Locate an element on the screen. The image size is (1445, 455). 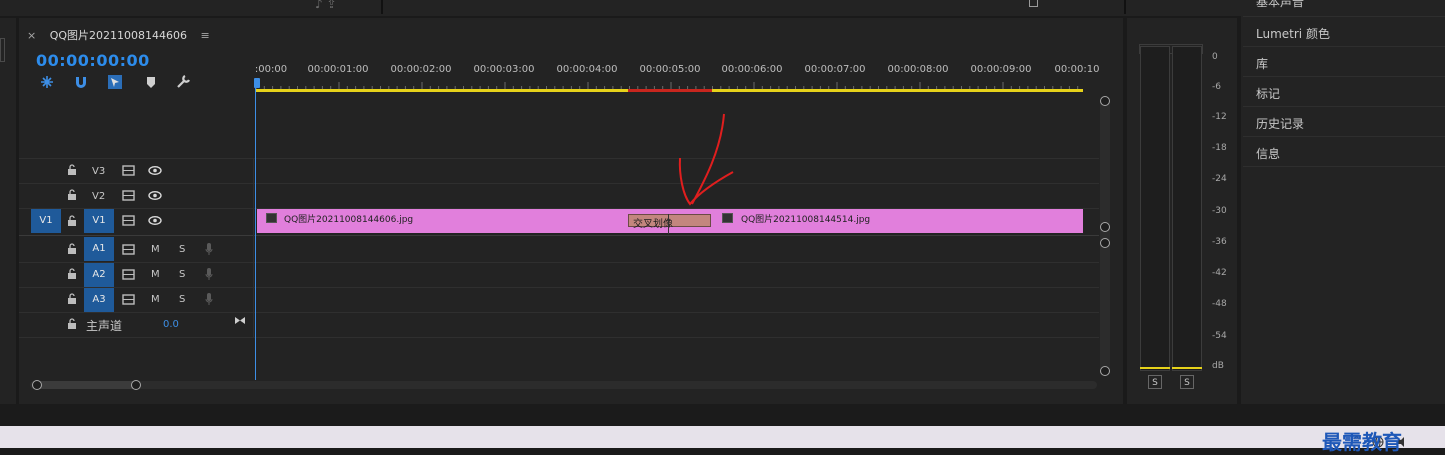
edit-point is located at coordinates (668, 224).